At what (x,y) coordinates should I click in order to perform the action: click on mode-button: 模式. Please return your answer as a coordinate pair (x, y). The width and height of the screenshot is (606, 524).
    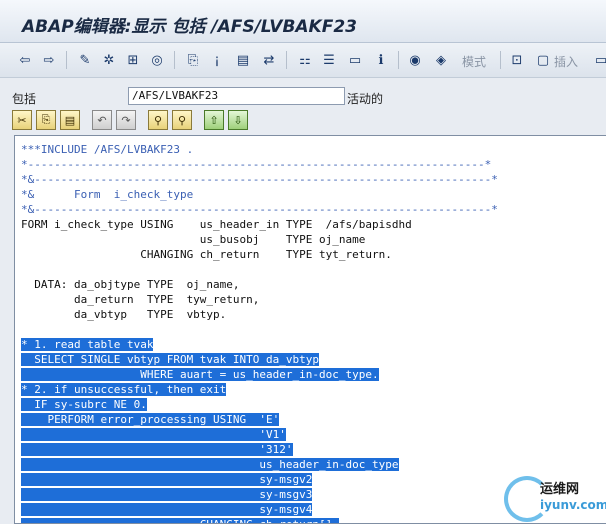
    Looking at the image, I should click on (474, 61).